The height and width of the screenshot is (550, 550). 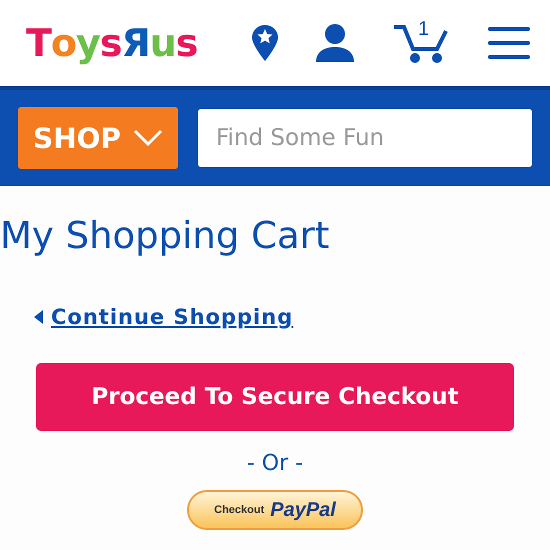 I want to click on paypal-button: Checkout PayPal, so click(x=275, y=510).